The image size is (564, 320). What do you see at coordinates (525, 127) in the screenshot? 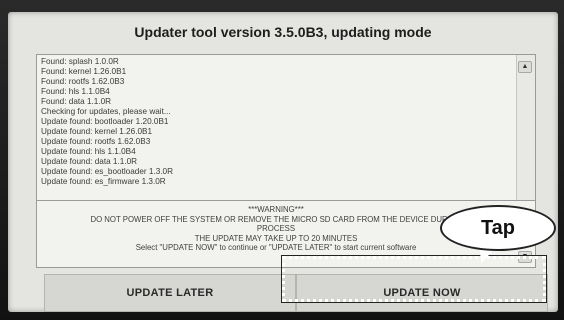
I see `log-scrollbar: ▲` at bounding box center [525, 127].